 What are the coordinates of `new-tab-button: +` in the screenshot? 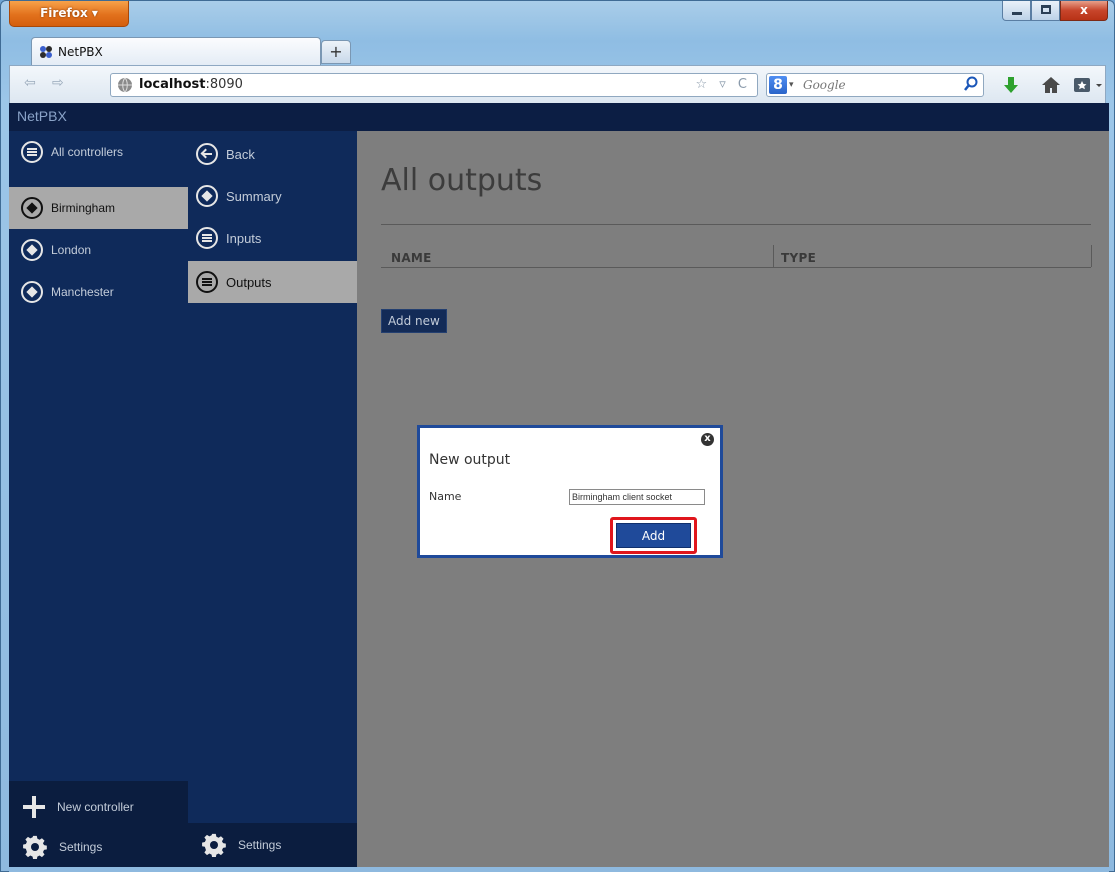 It's located at (336, 52).